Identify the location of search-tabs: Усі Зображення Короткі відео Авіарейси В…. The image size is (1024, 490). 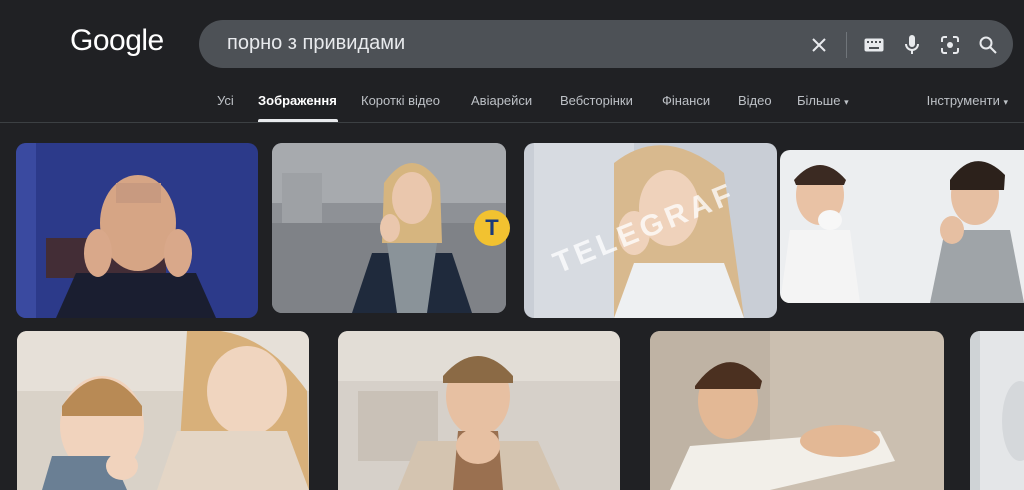
(512, 103).